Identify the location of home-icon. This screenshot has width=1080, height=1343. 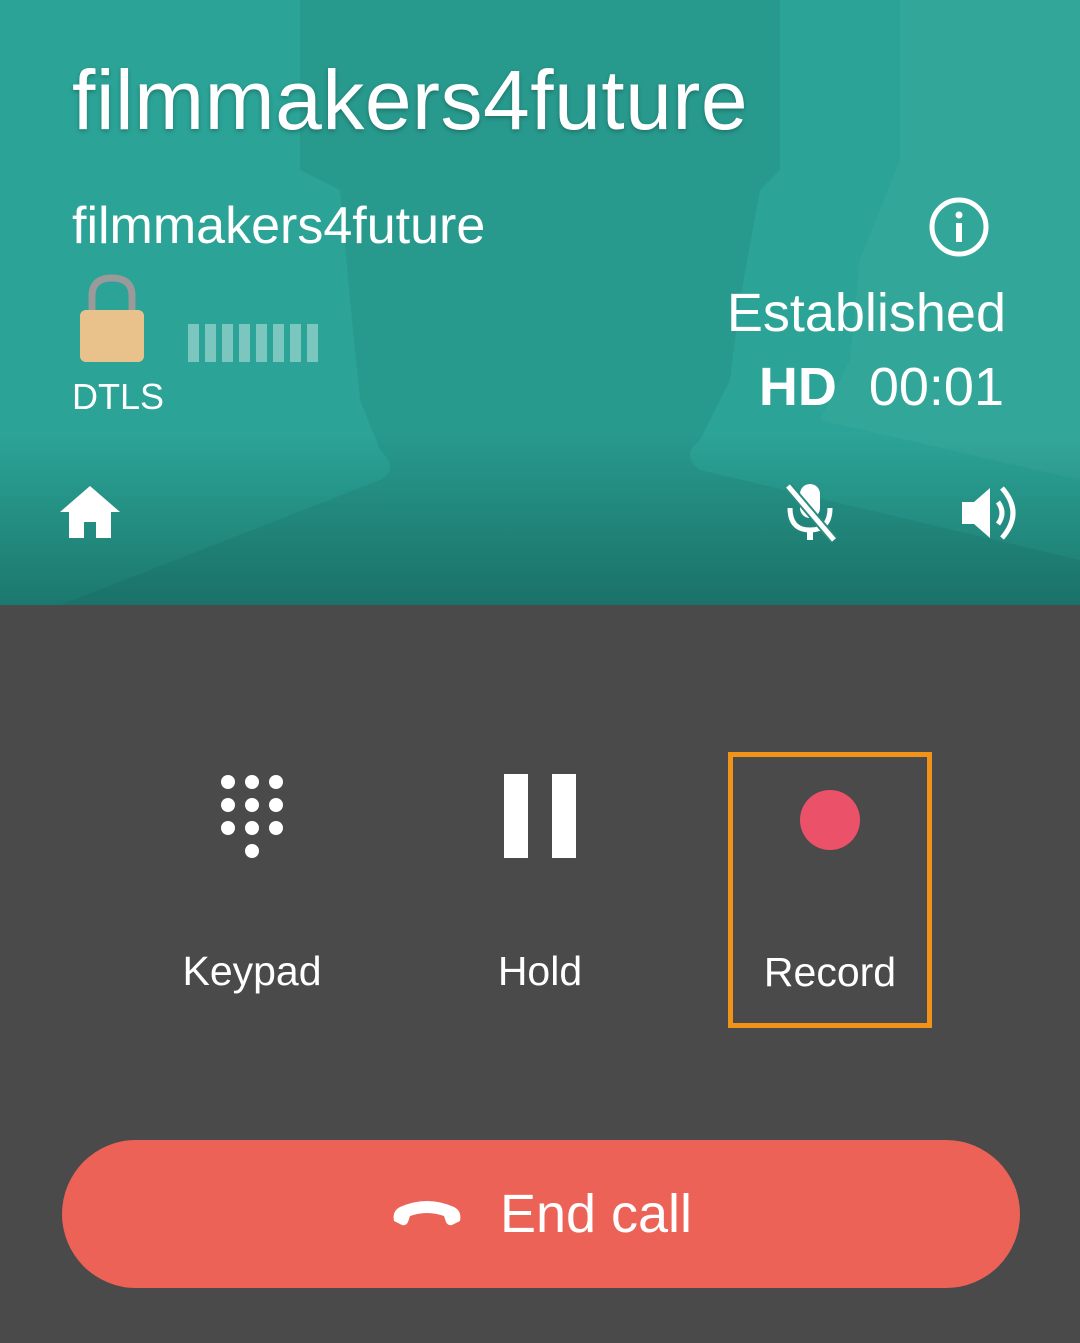
(90, 512).